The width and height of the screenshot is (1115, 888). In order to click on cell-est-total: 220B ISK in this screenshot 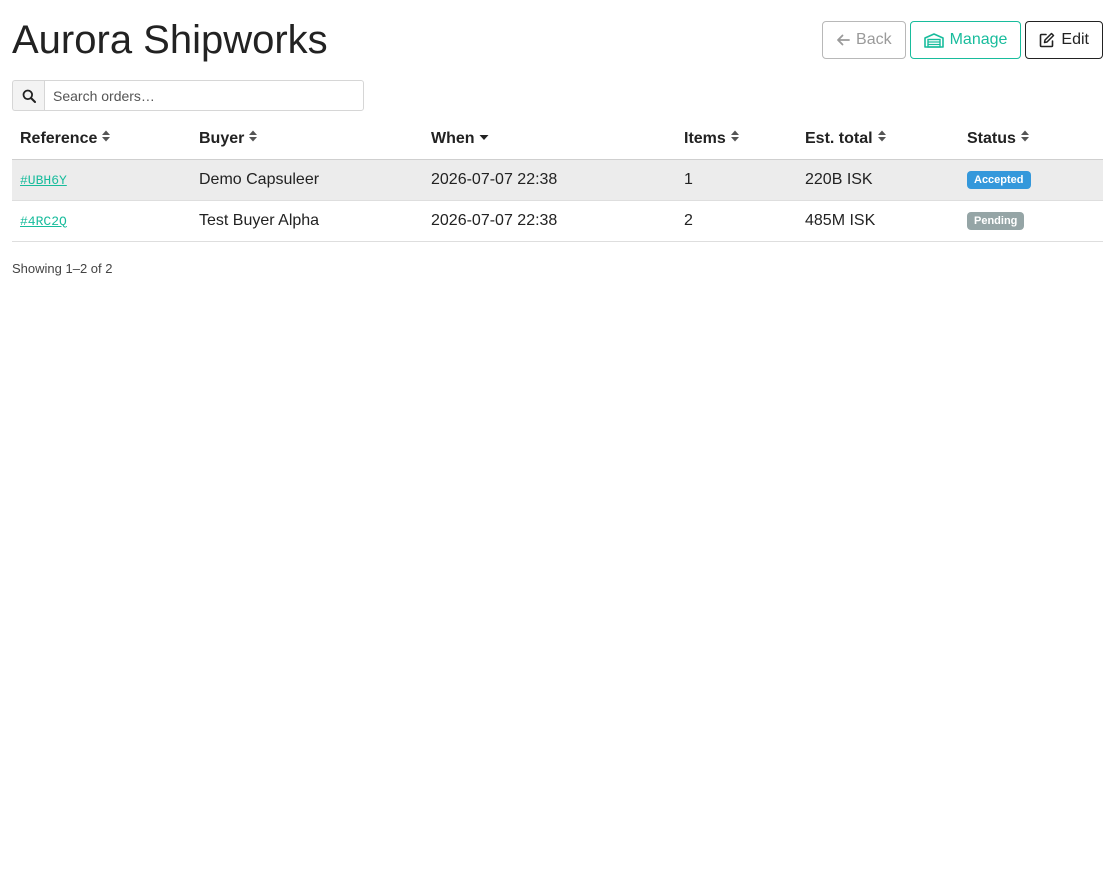, I will do `click(878, 180)`.